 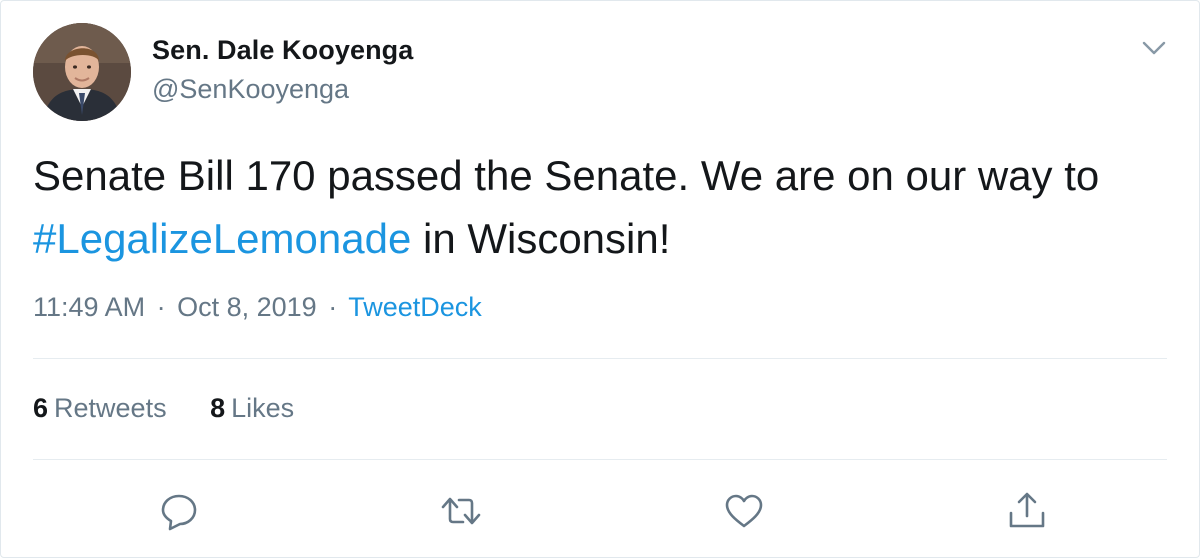 I want to click on retweet-icon, so click(x=461, y=511).